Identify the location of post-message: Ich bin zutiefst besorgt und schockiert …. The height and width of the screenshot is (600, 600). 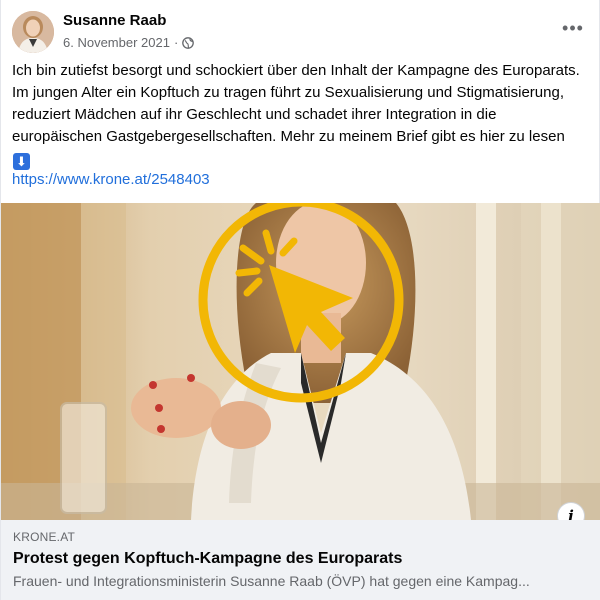
(296, 103).